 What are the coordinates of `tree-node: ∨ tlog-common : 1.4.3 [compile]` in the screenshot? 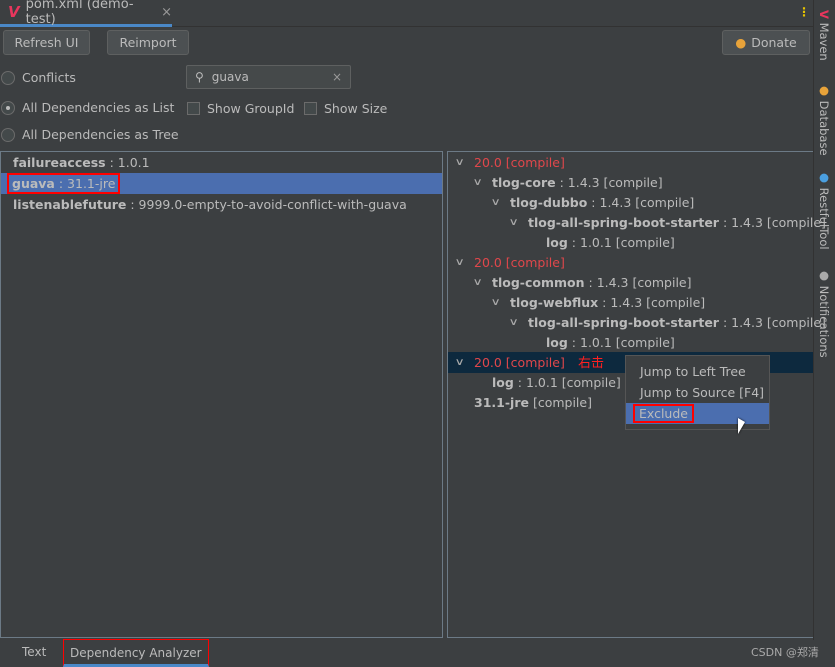 It's located at (630, 282).